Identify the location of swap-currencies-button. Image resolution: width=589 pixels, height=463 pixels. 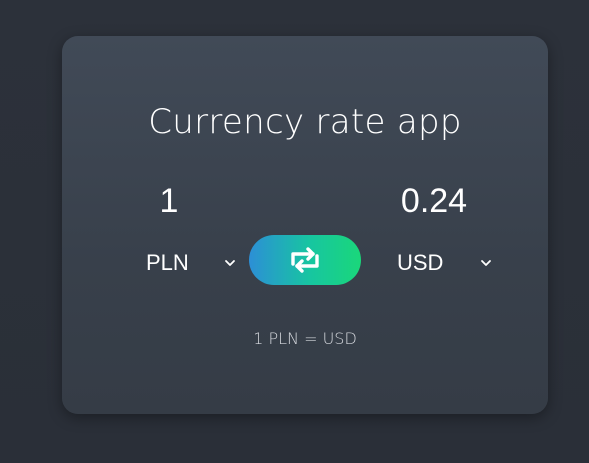
(305, 260).